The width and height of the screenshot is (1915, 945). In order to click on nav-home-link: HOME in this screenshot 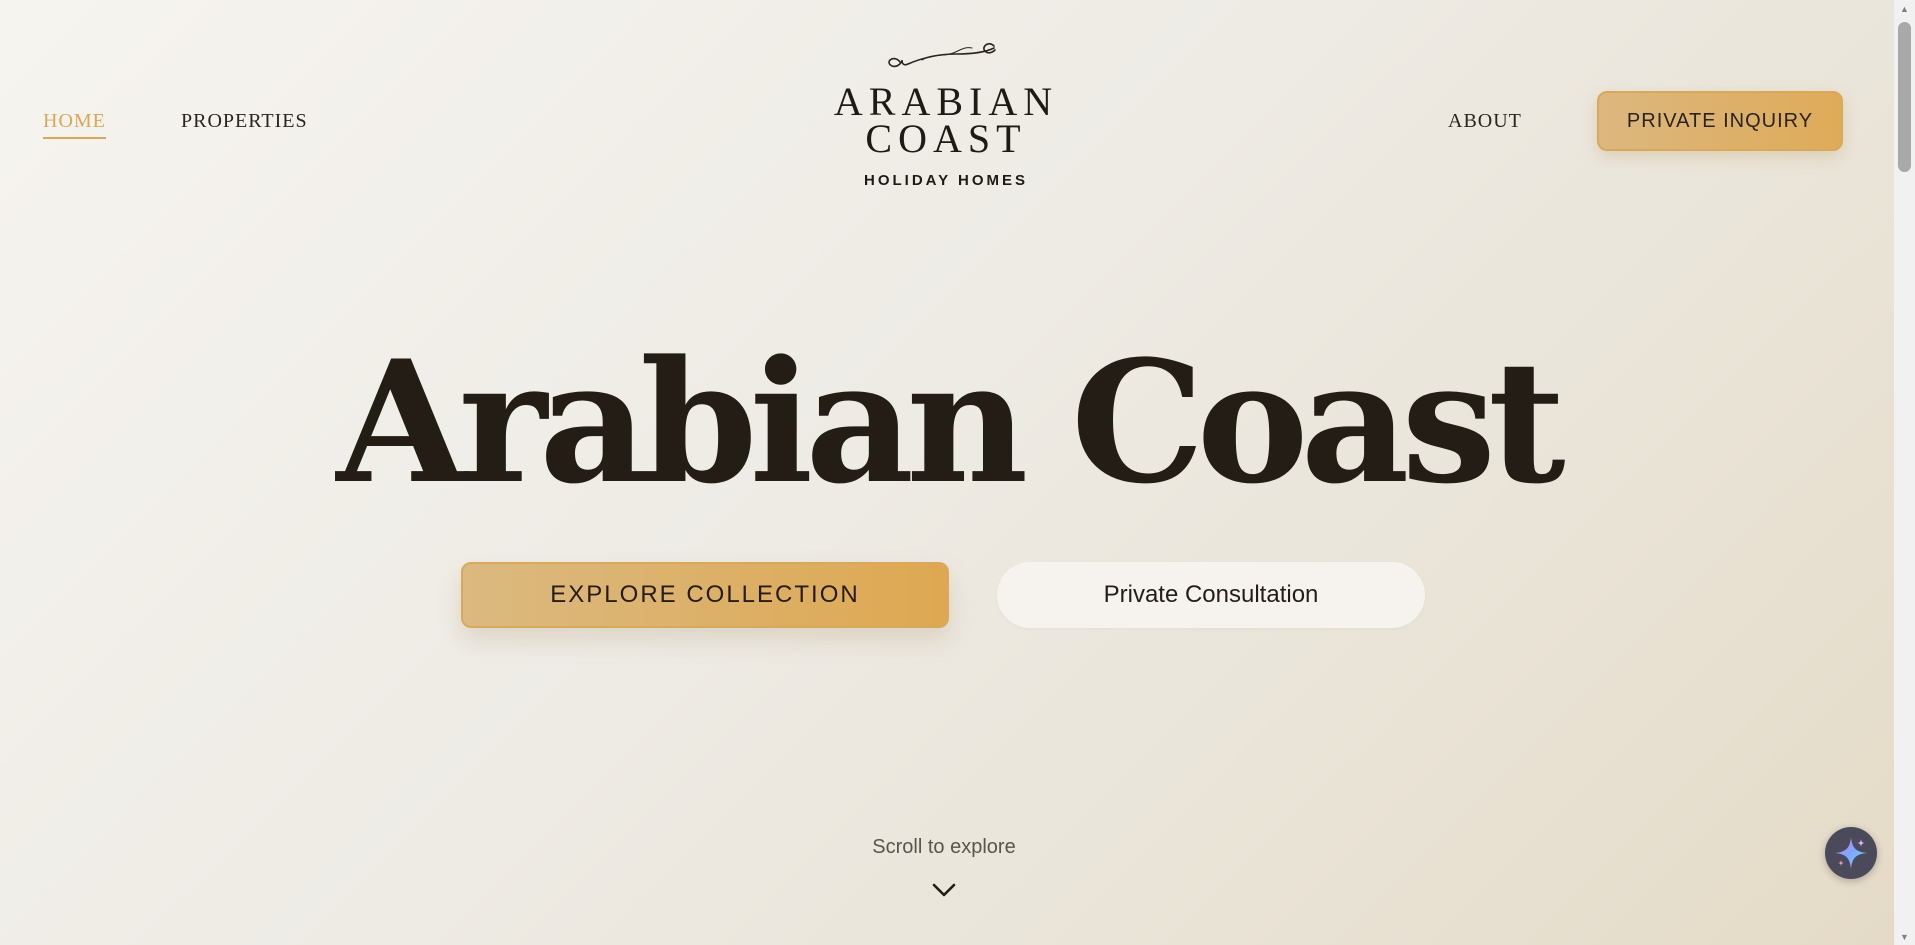, I will do `click(74, 124)`.